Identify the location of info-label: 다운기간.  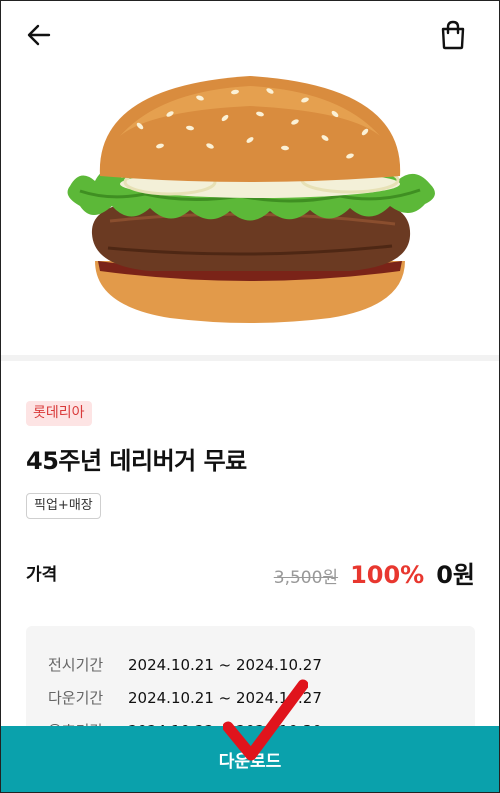
(76, 698).